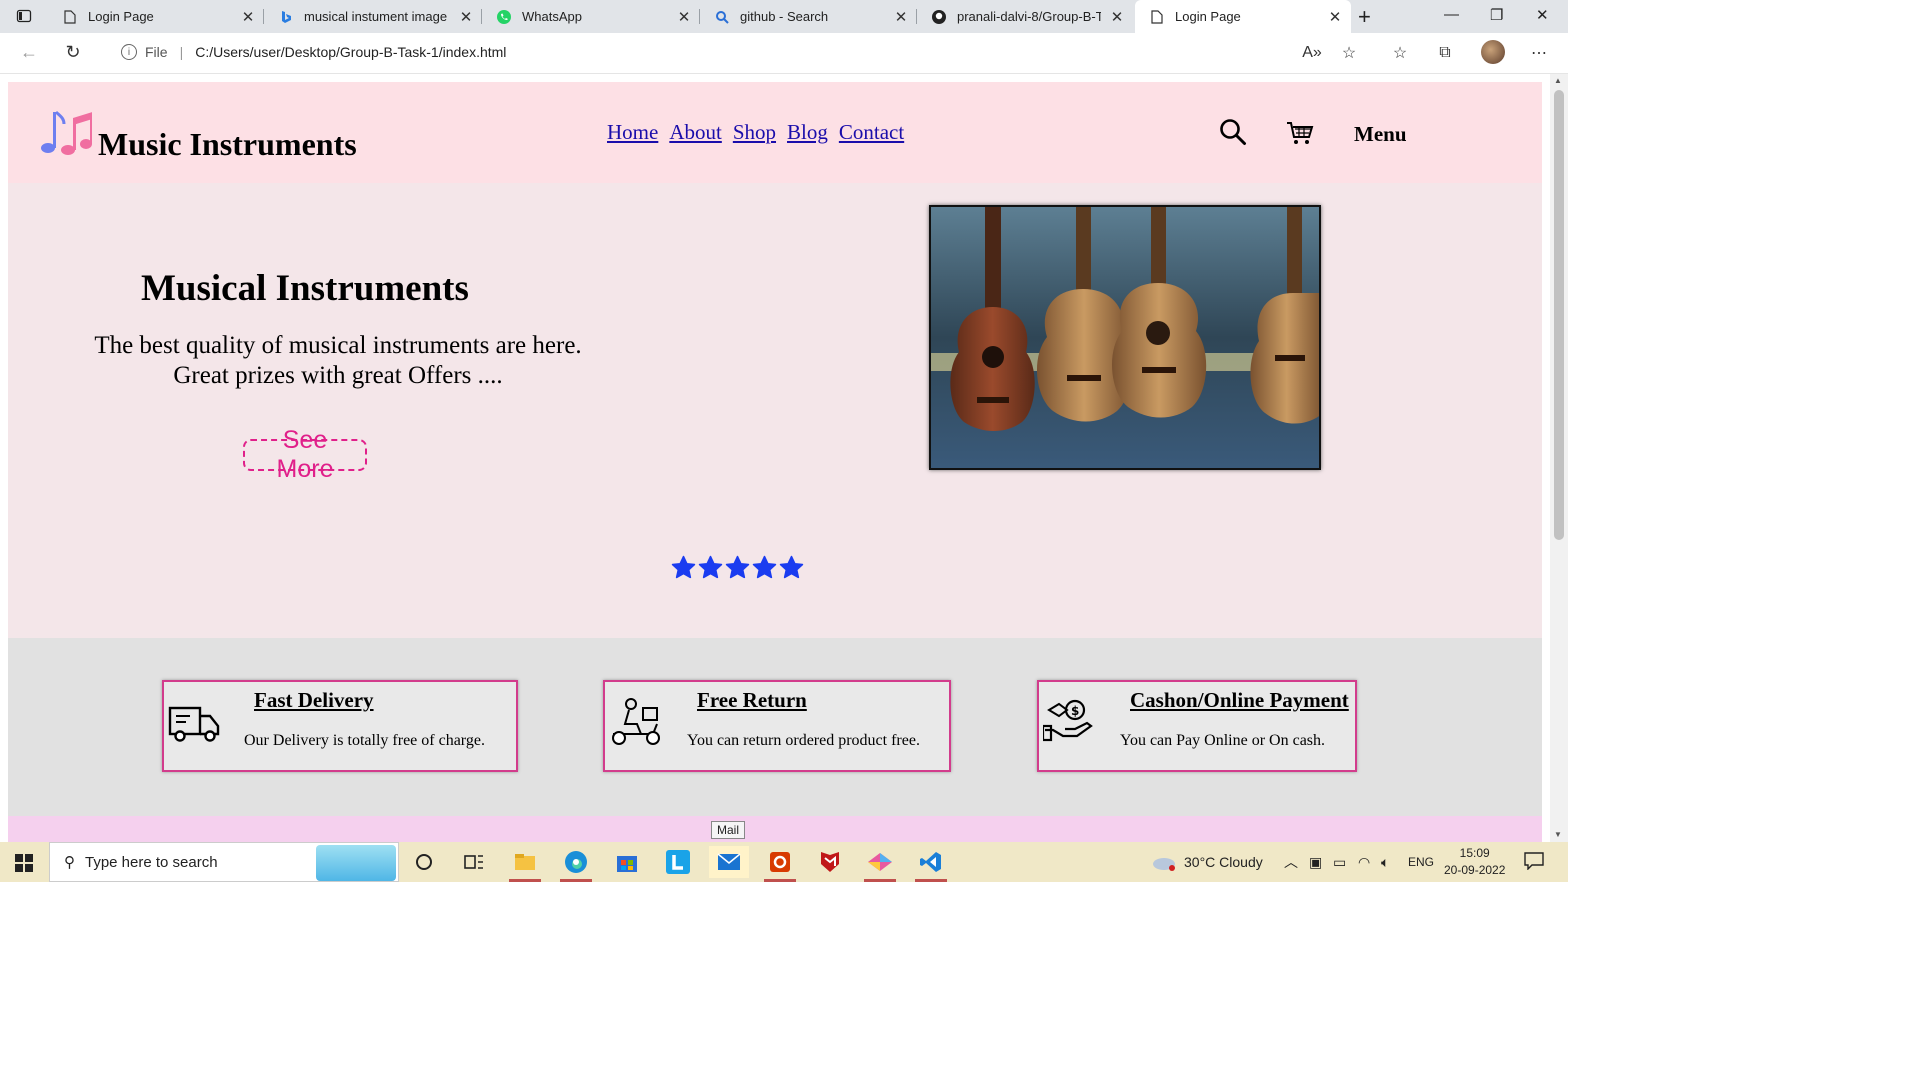  I want to click on edge-icon, so click(576, 864).